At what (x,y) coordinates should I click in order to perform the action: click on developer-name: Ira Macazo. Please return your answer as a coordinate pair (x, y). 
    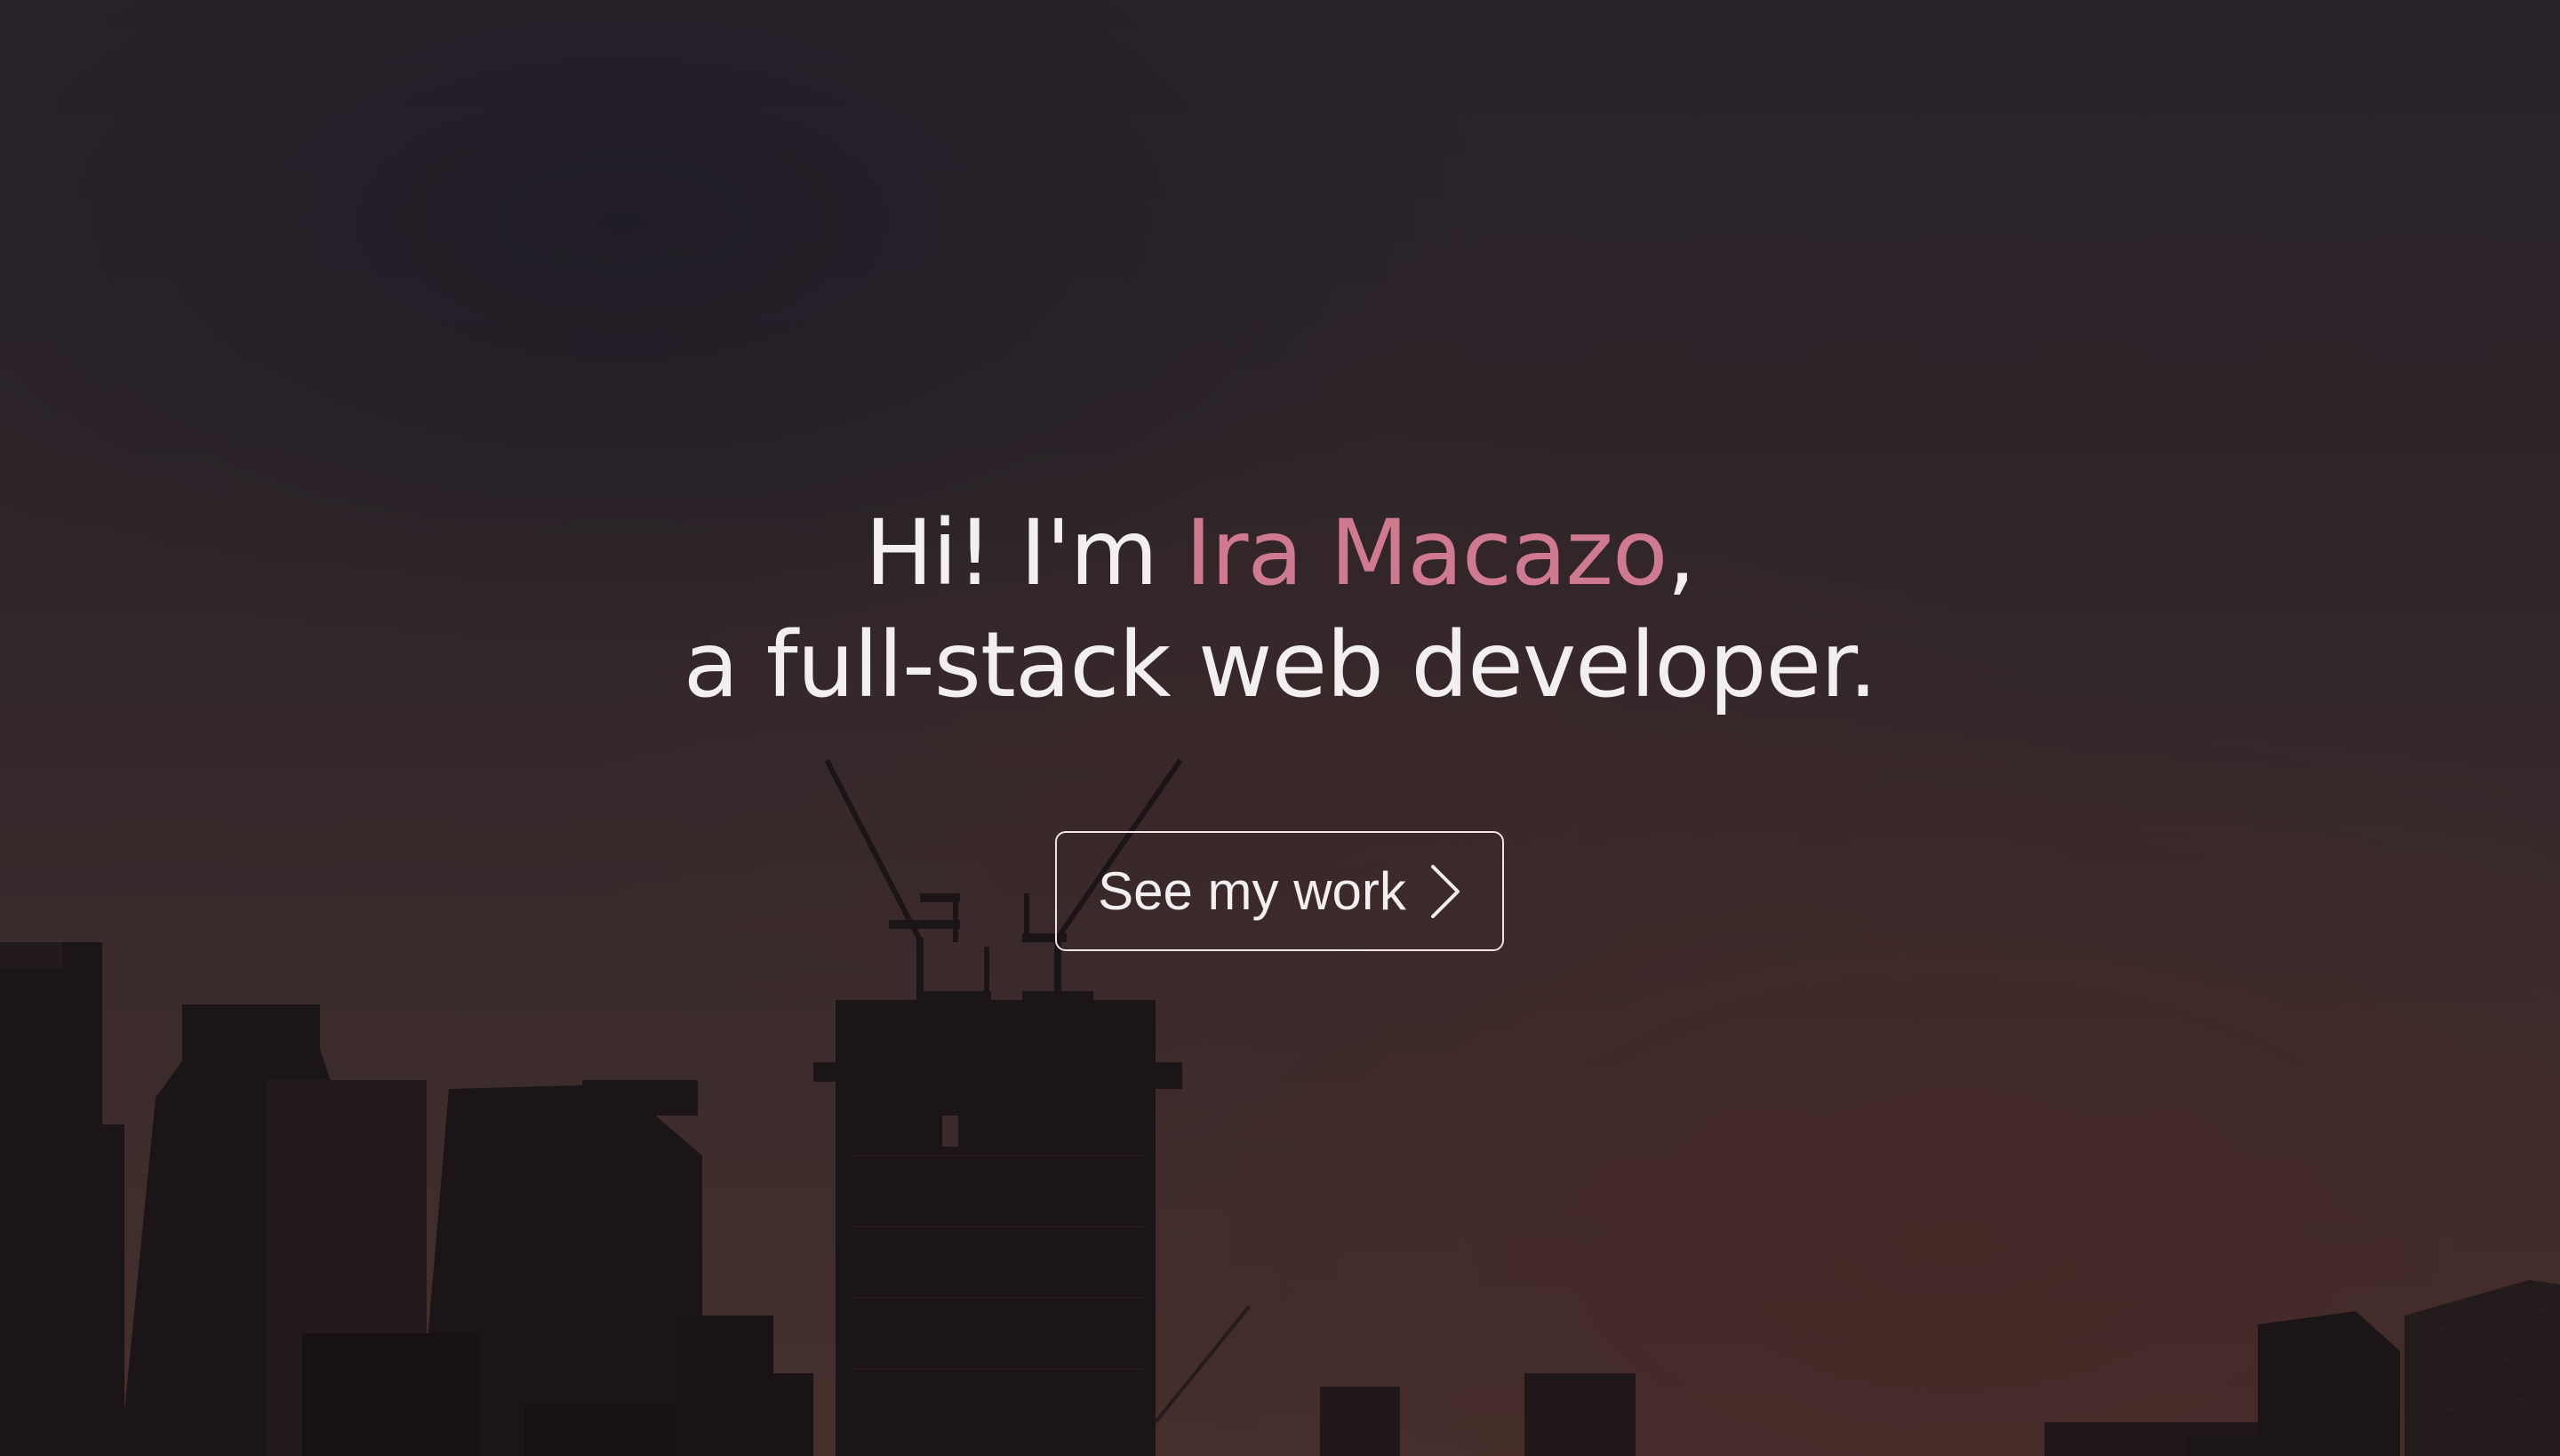
    Looking at the image, I should click on (1426, 553).